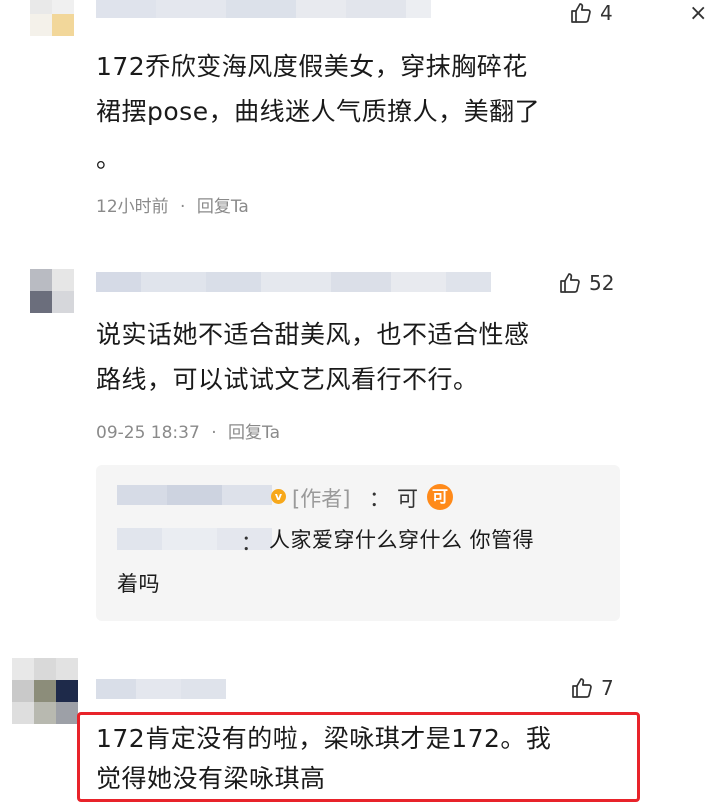 This screenshot has width=716, height=807. I want to click on comment-text-line: 172乔欣变海风度假美女，穿抹胸碎花, so click(312, 66).